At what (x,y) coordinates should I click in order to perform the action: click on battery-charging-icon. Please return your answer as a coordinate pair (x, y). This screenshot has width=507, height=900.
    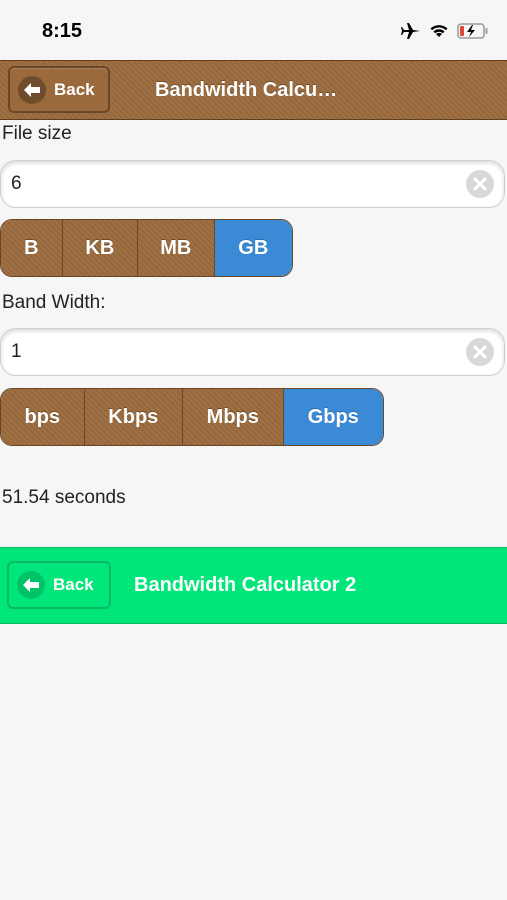
    Looking at the image, I should click on (473, 33).